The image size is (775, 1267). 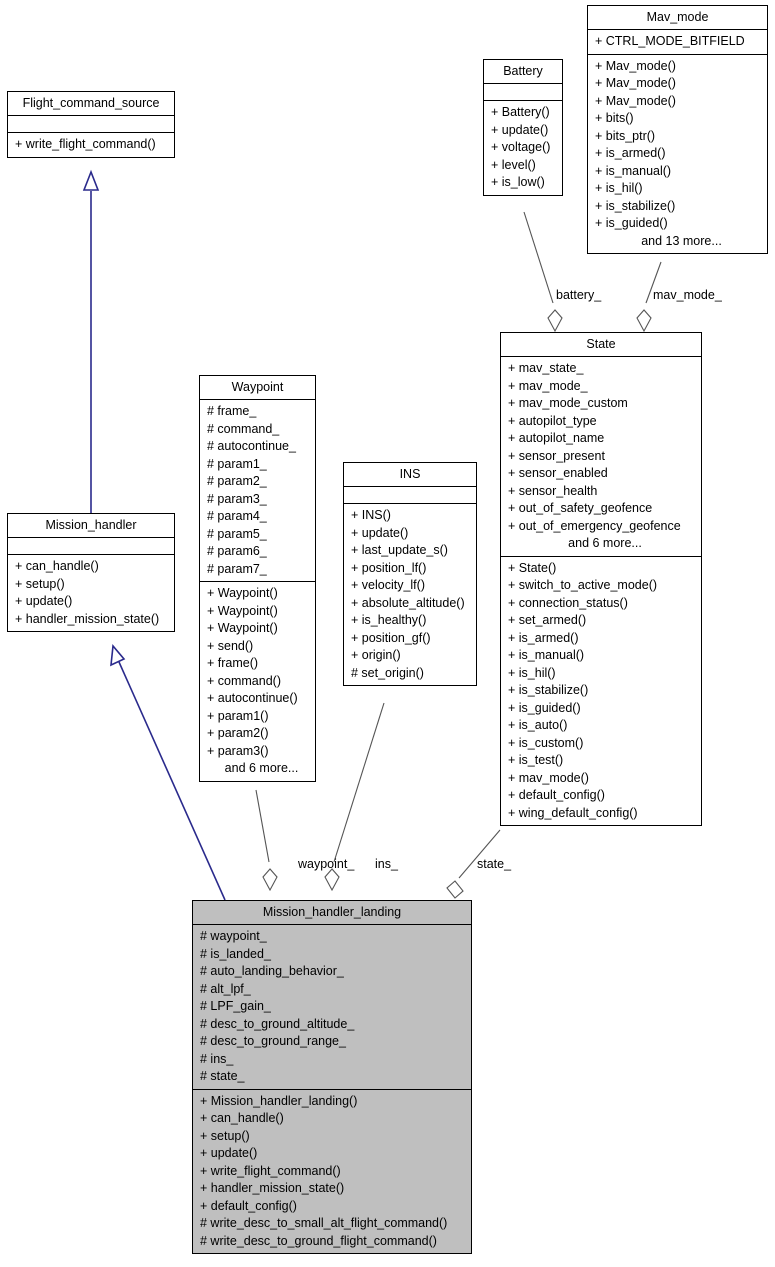 I want to click on class-member: # set_origin(), so click(x=387, y=672).